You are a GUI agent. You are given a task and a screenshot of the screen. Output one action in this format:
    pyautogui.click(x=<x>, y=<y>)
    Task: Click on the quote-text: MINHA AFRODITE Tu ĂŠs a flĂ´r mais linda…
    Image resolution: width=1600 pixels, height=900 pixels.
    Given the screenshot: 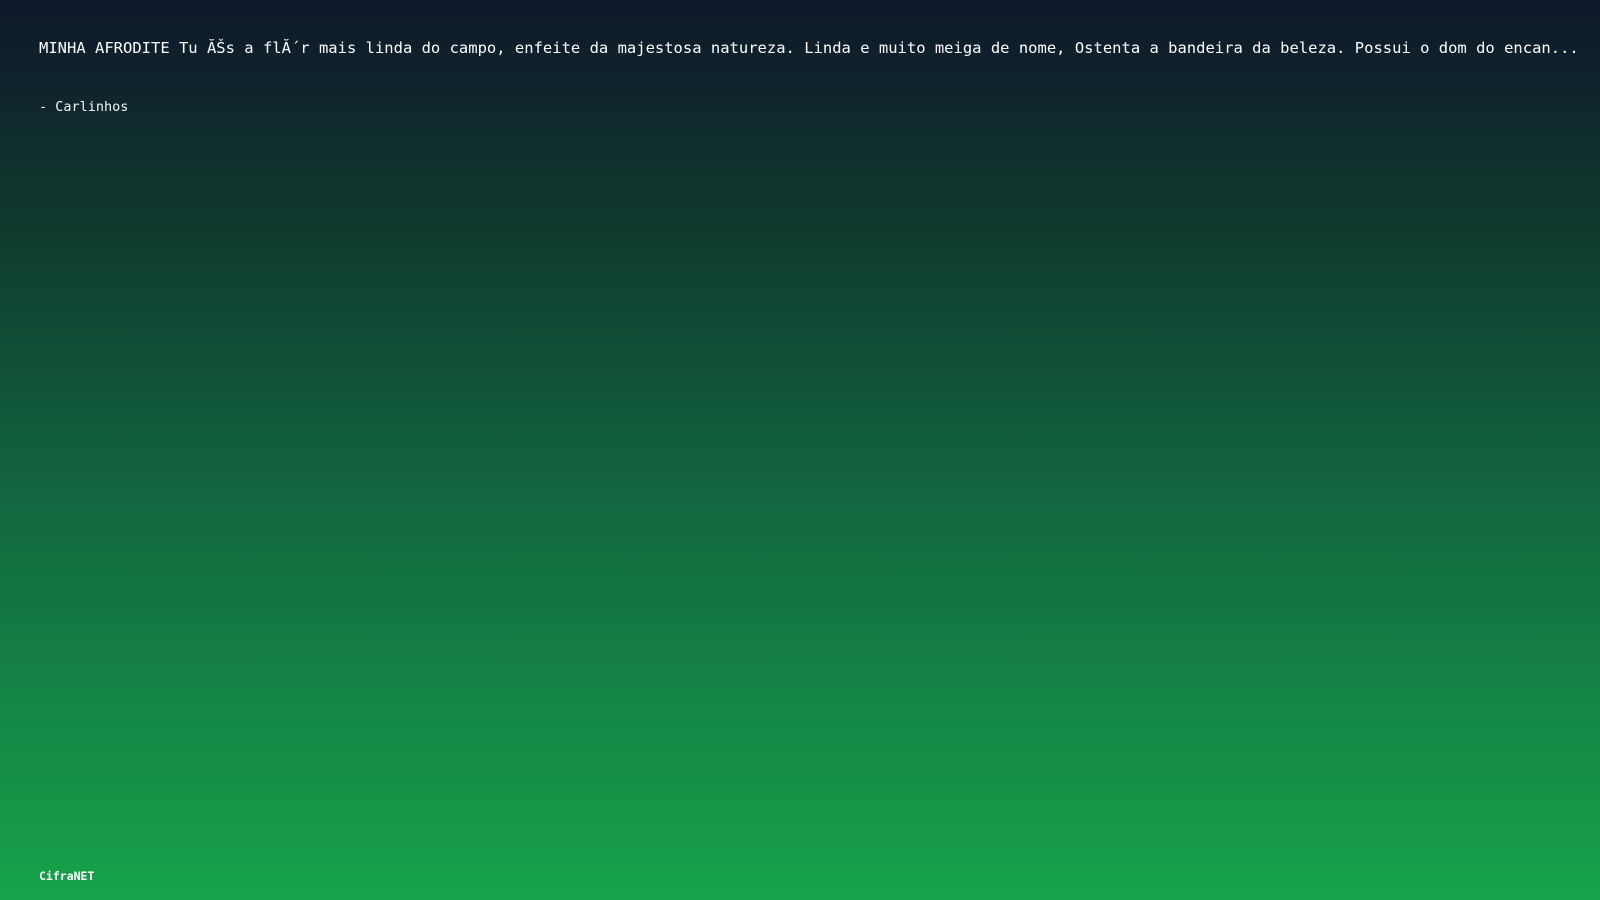 What is the action you would take?
    pyautogui.click(x=809, y=48)
    